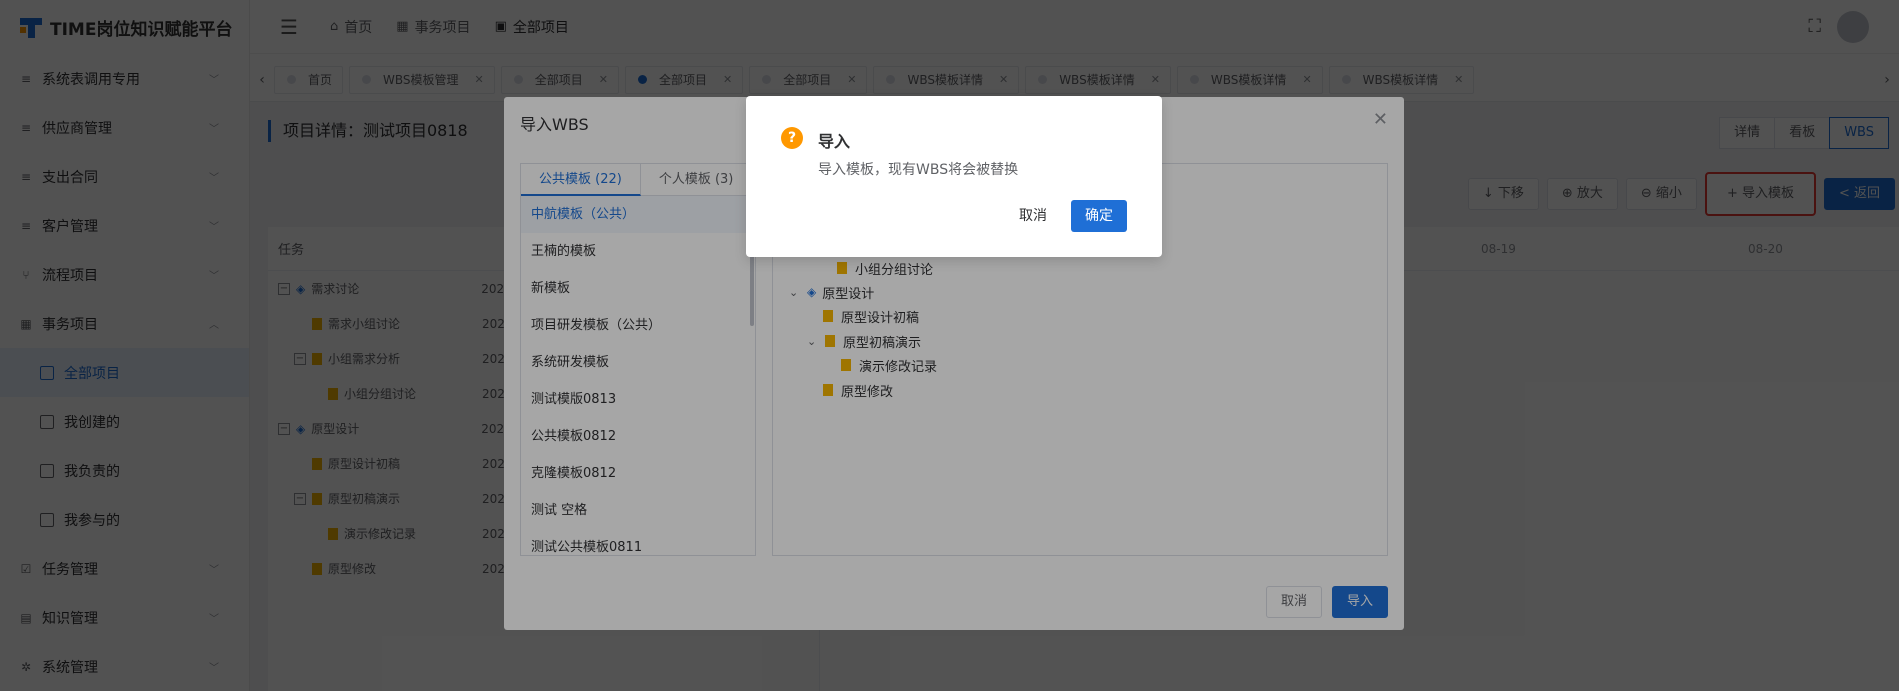  I want to click on confirm-dialog: ? 导入 导入模板，现有WBS将会被替换 取消 确定, so click(954, 176).